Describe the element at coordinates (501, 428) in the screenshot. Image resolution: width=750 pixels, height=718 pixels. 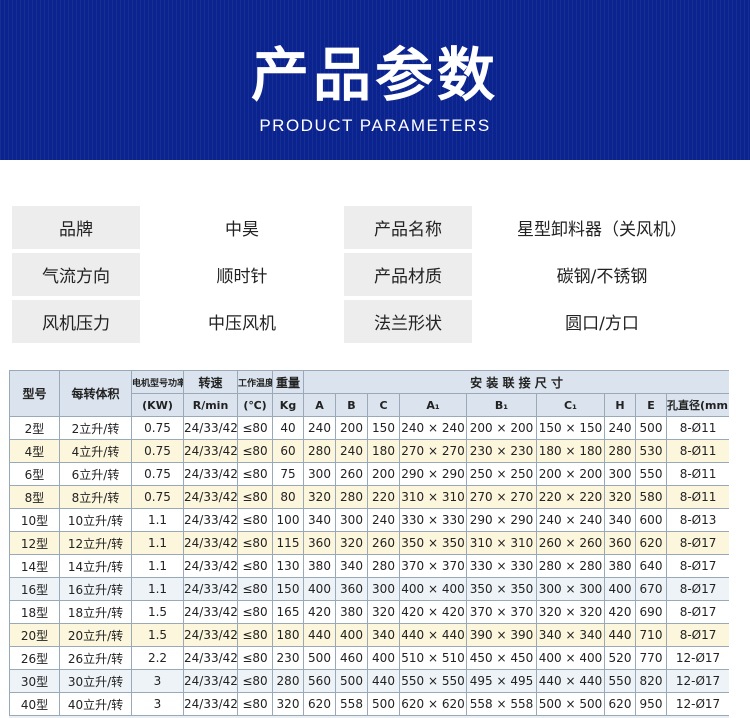
I see `table-cell: 200 × 200` at that location.